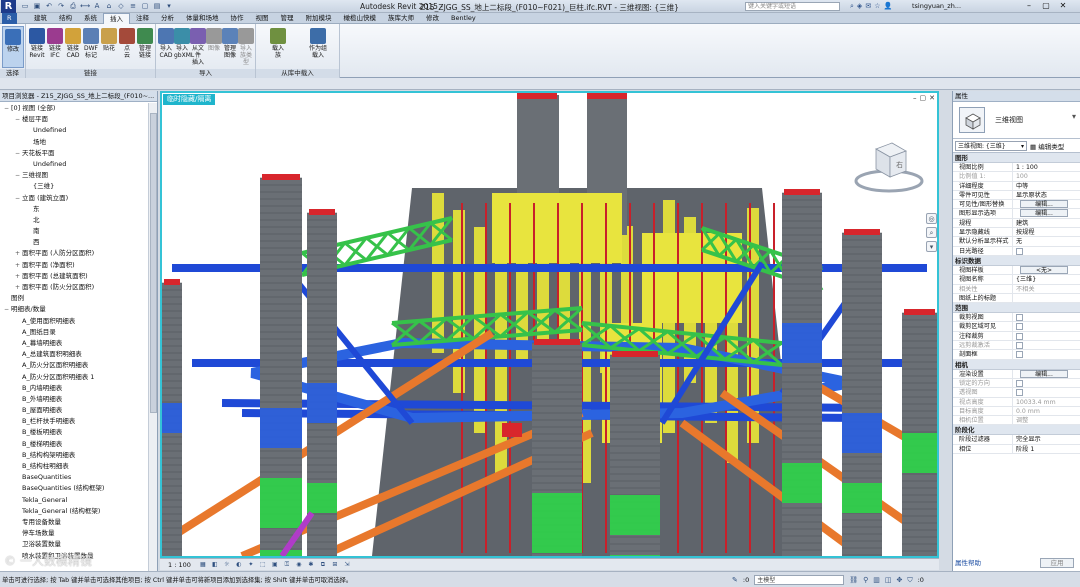 This screenshot has width=1080, height=587. I want to click on tree-item: − 三维视图, so click(74, 175).